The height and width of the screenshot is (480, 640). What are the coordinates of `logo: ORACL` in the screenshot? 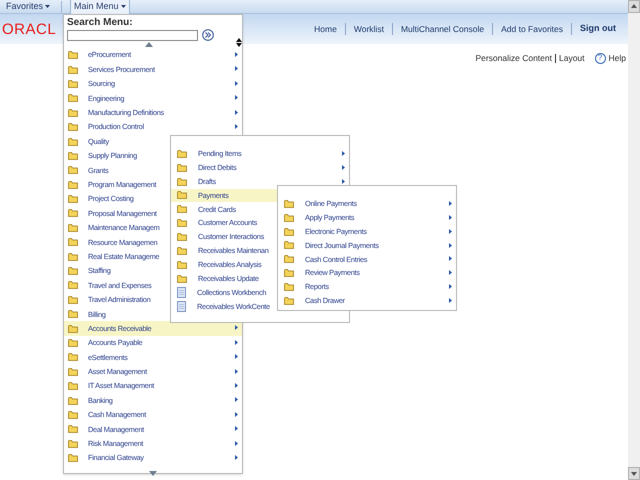 It's located at (29, 29).